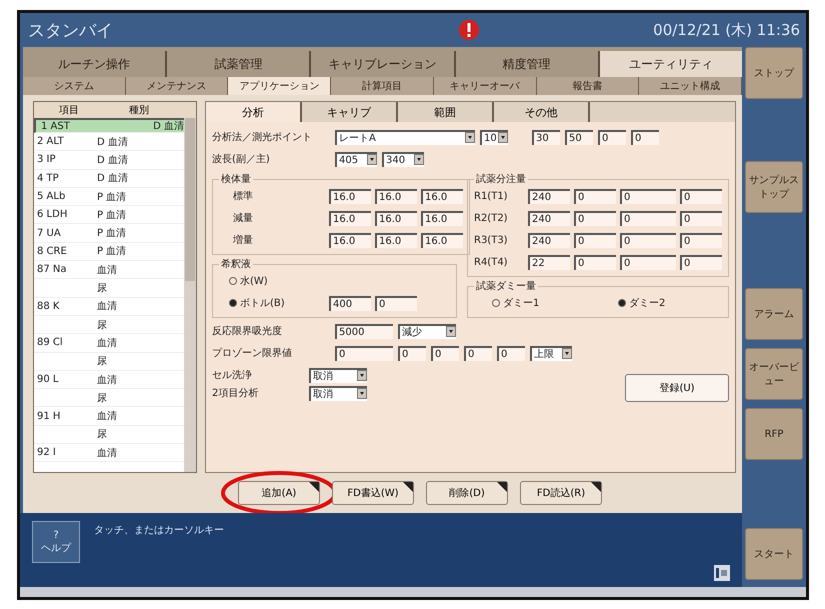 The width and height of the screenshot is (825, 609). What do you see at coordinates (262, 137) in the screenshot?
I see `field-label: 分析法／測光ポイント` at bounding box center [262, 137].